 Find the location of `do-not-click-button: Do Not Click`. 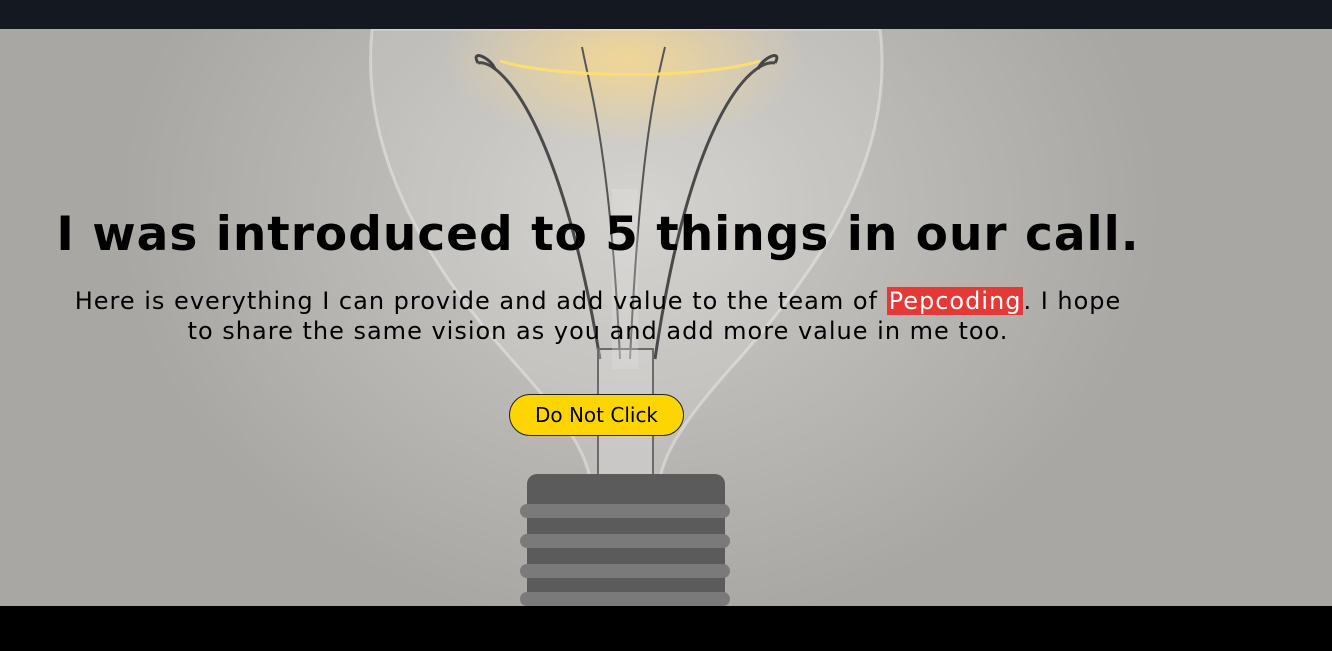

do-not-click-button: Do Not Click is located at coordinates (596, 415).